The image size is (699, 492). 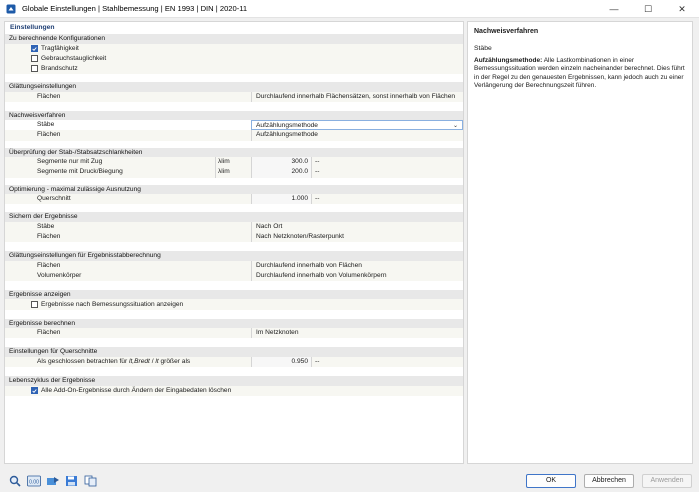 I want to click on section-title: Ergebnisse anzeigen, so click(x=234, y=294).